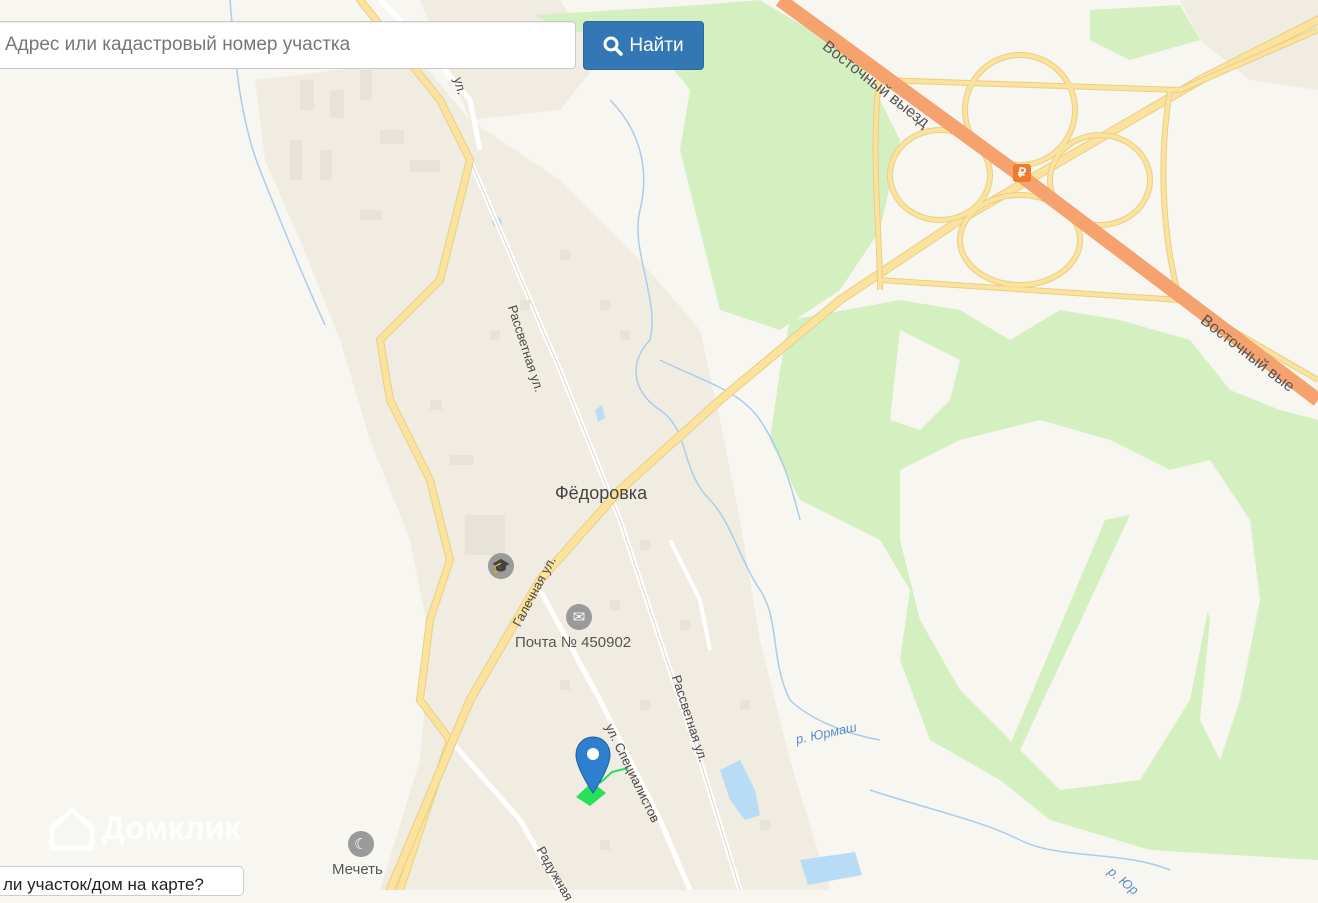 Image resolution: width=1318 pixels, height=903 pixels. I want to click on search-bar: Найти, so click(352, 46).